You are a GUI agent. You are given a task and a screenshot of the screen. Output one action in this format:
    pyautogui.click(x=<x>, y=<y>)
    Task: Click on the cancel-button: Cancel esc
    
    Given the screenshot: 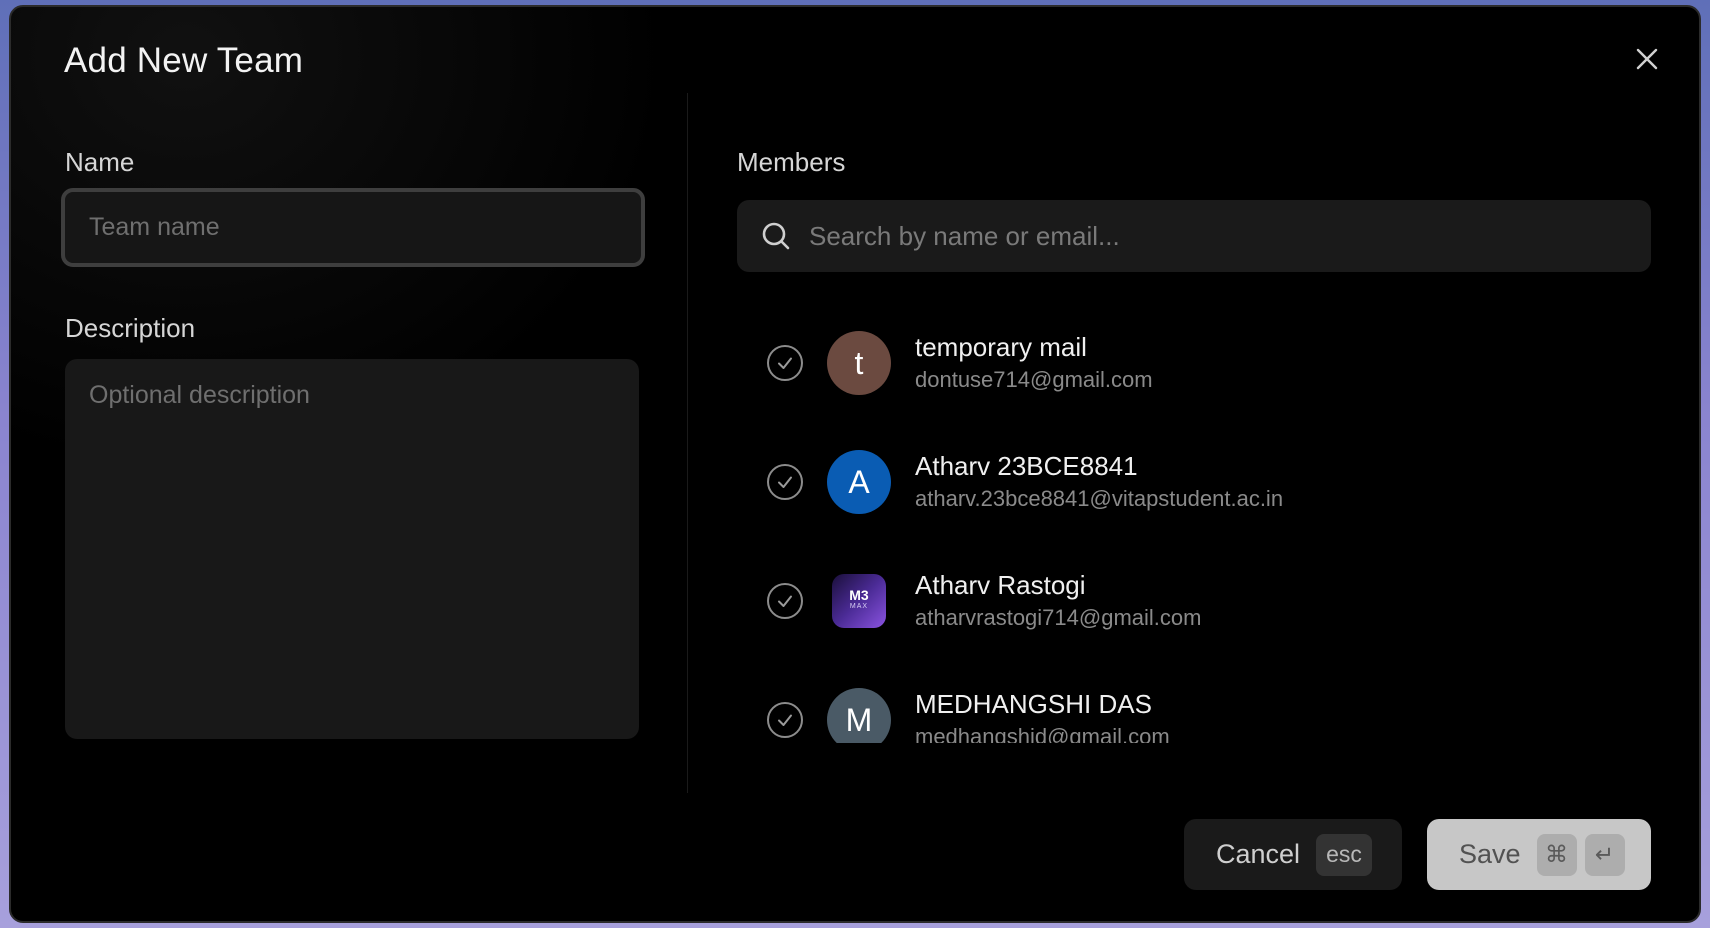 What is the action you would take?
    pyautogui.click(x=1293, y=854)
    